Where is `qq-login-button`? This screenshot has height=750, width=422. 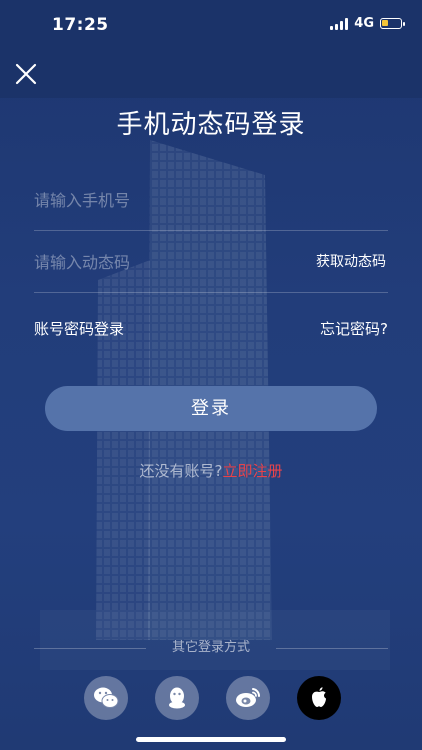 qq-login-button is located at coordinates (177, 698).